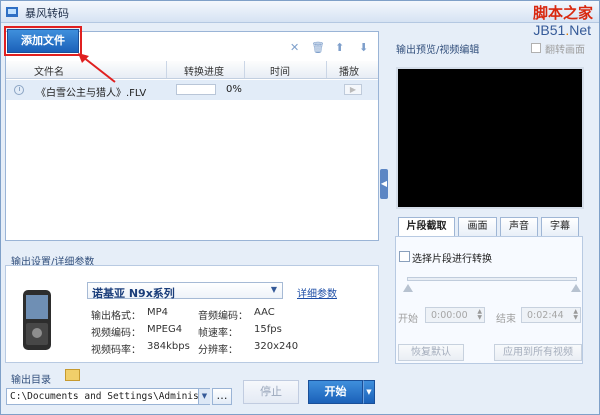  Describe the element at coordinates (318, 48) in the screenshot. I see `trash-icon: 🗑` at that location.